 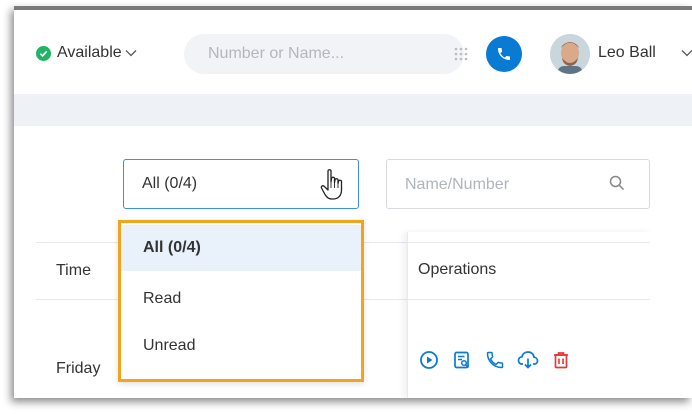 I want to click on read-status-filter: All (0/4), so click(x=241, y=184).